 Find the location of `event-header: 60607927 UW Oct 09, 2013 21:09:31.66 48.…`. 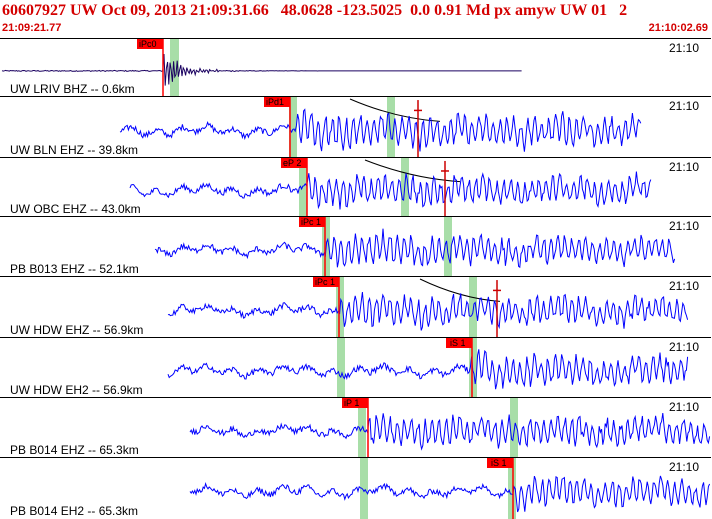

event-header: 60607927 UW Oct 09, 2013 21:09:31.66 48.… is located at coordinates (356, 18).